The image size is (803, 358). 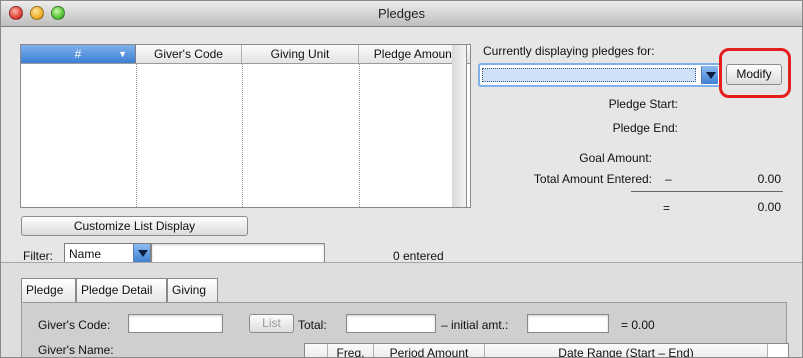 What do you see at coordinates (316, 350) in the screenshot?
I see `schedule-column-header` at bounding box center [316, 350].